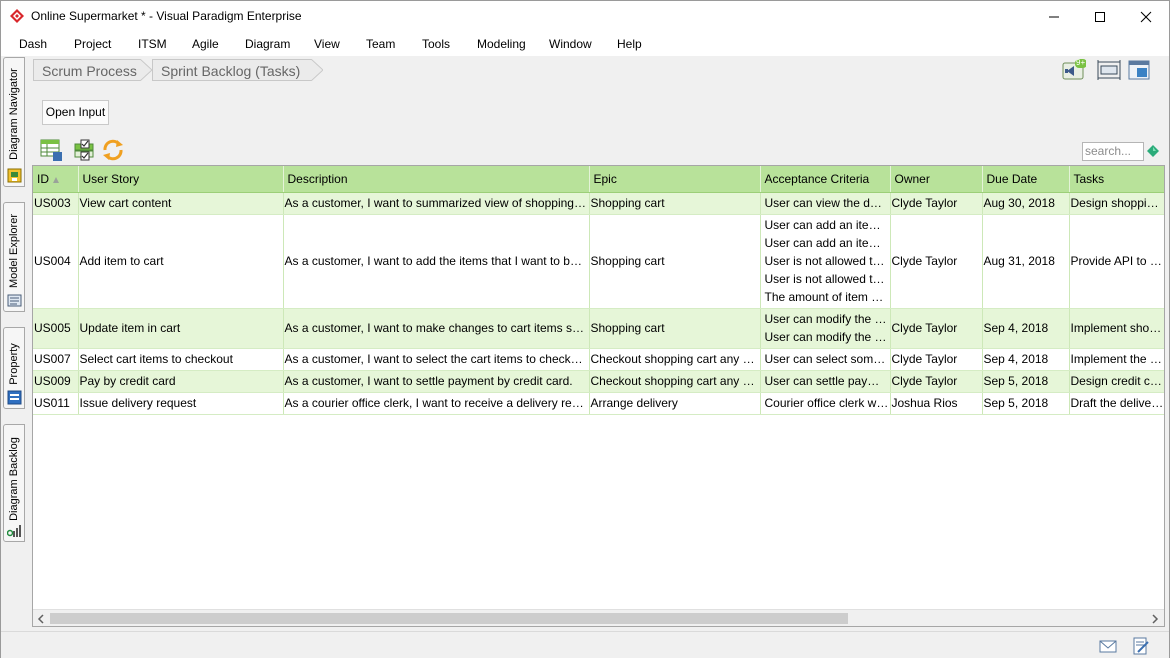  What do you see at coordinates (92, 44) in the screenshot?
I see `menu-project: Project` at bounding box center [92, 44].